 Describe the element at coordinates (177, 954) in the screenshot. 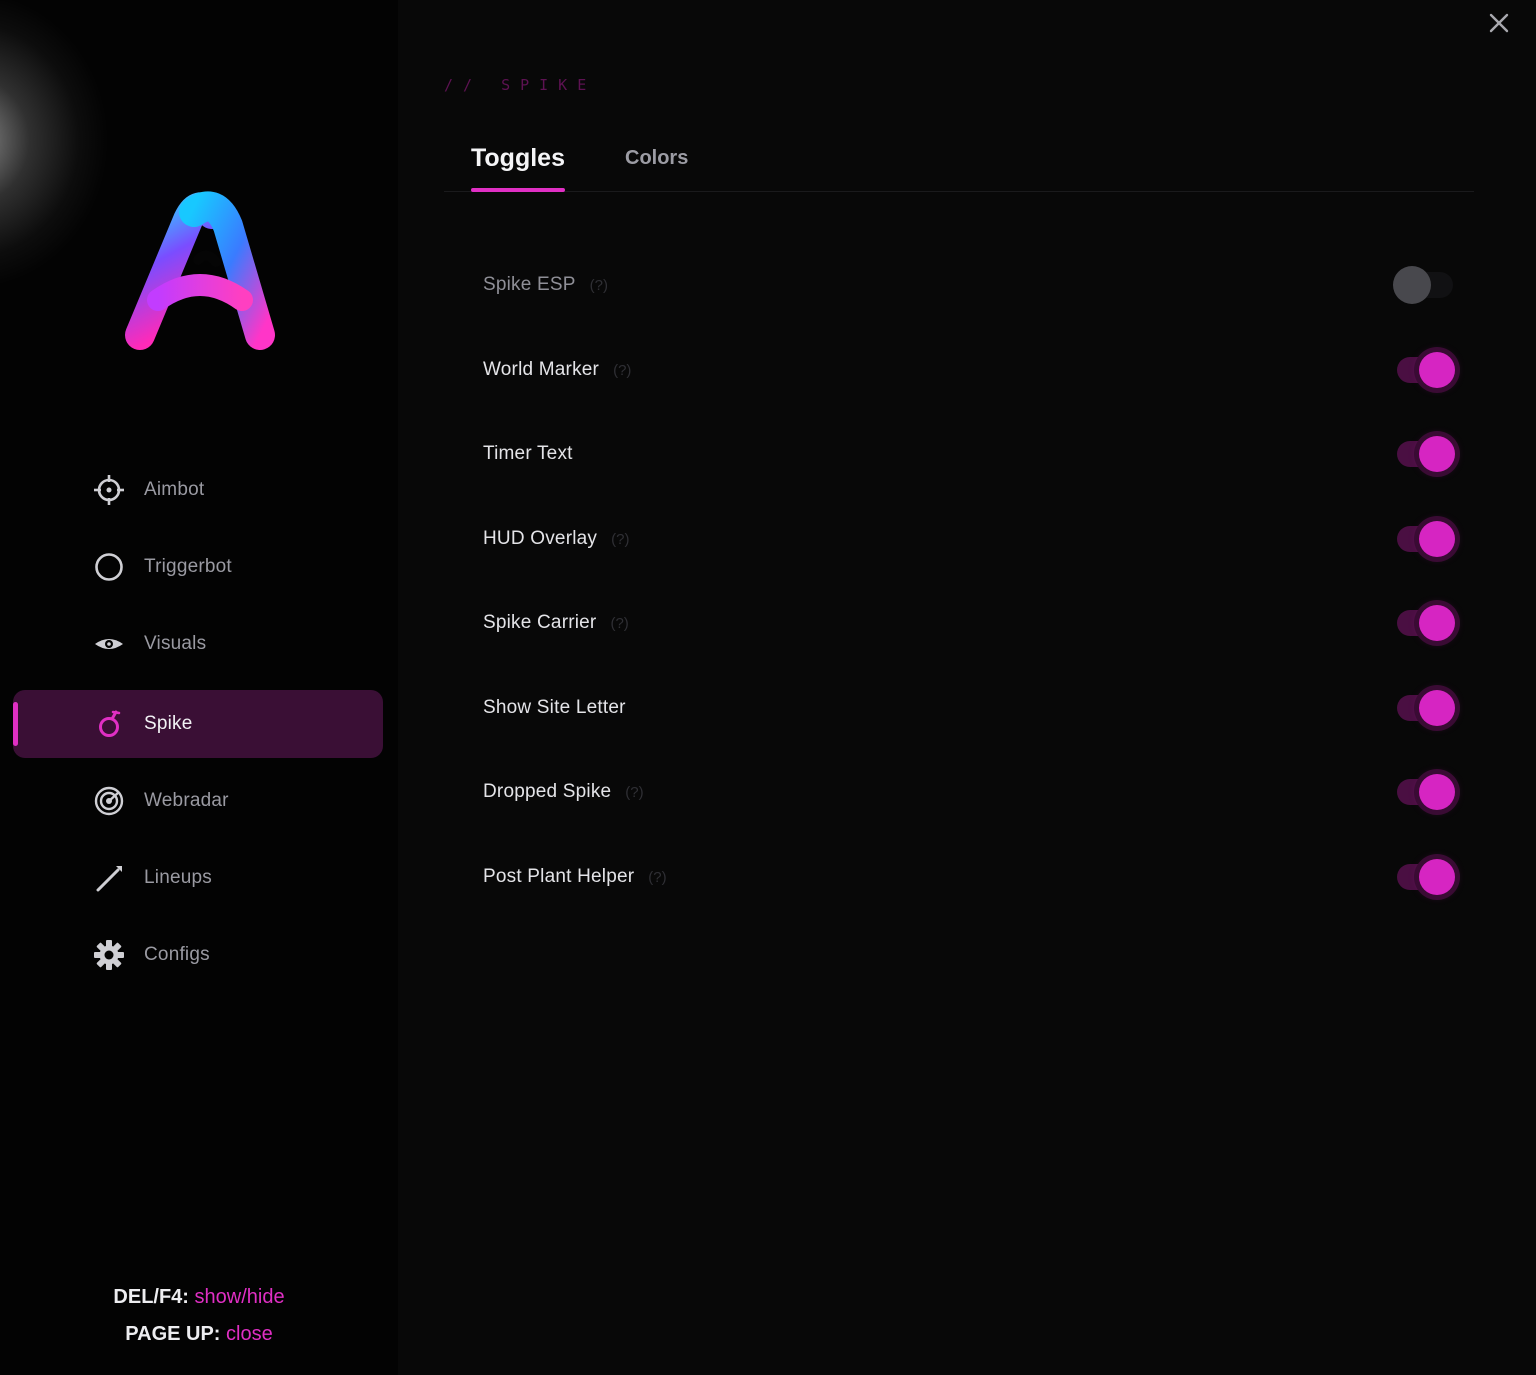

I see `sidebar-item-label: Configs` at that location.